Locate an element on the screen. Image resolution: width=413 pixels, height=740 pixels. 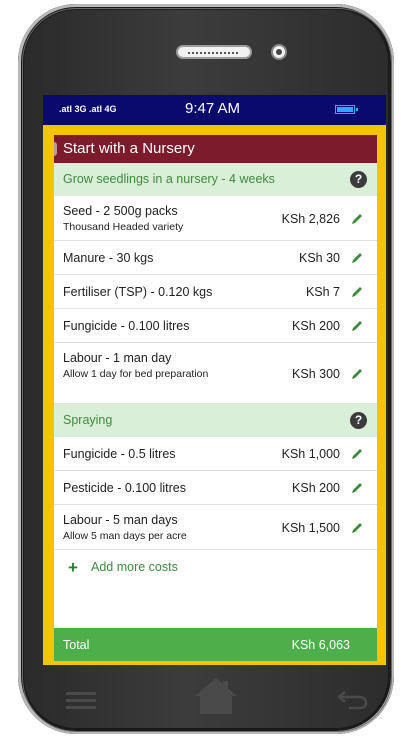
cost-price: KSh 7 is located at coordinates (322, 292).